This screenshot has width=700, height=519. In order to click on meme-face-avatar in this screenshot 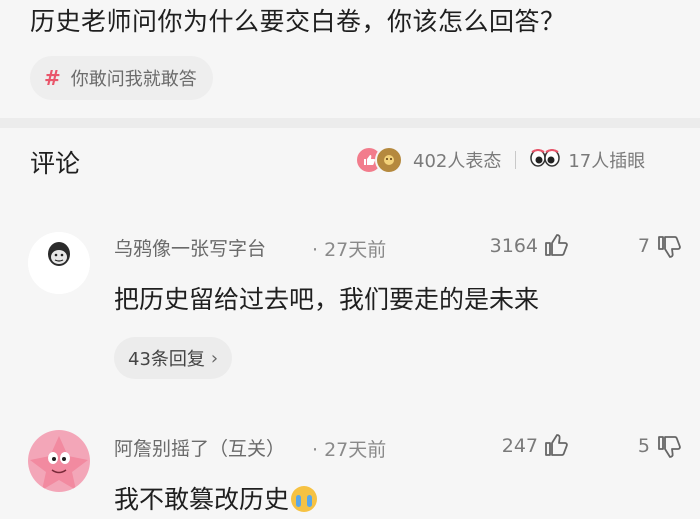, I will do `click(59, 263)`.